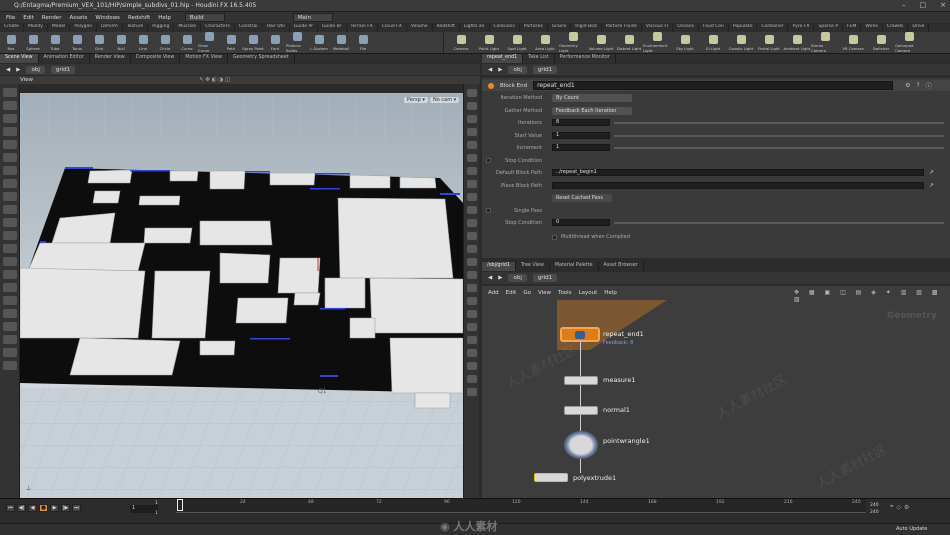 The width and height of the screenshot is (950, 535). What do you see at coordinates (488, 160) in the screenshot?
I see `section-toggle` at bounding box center [488, 160].